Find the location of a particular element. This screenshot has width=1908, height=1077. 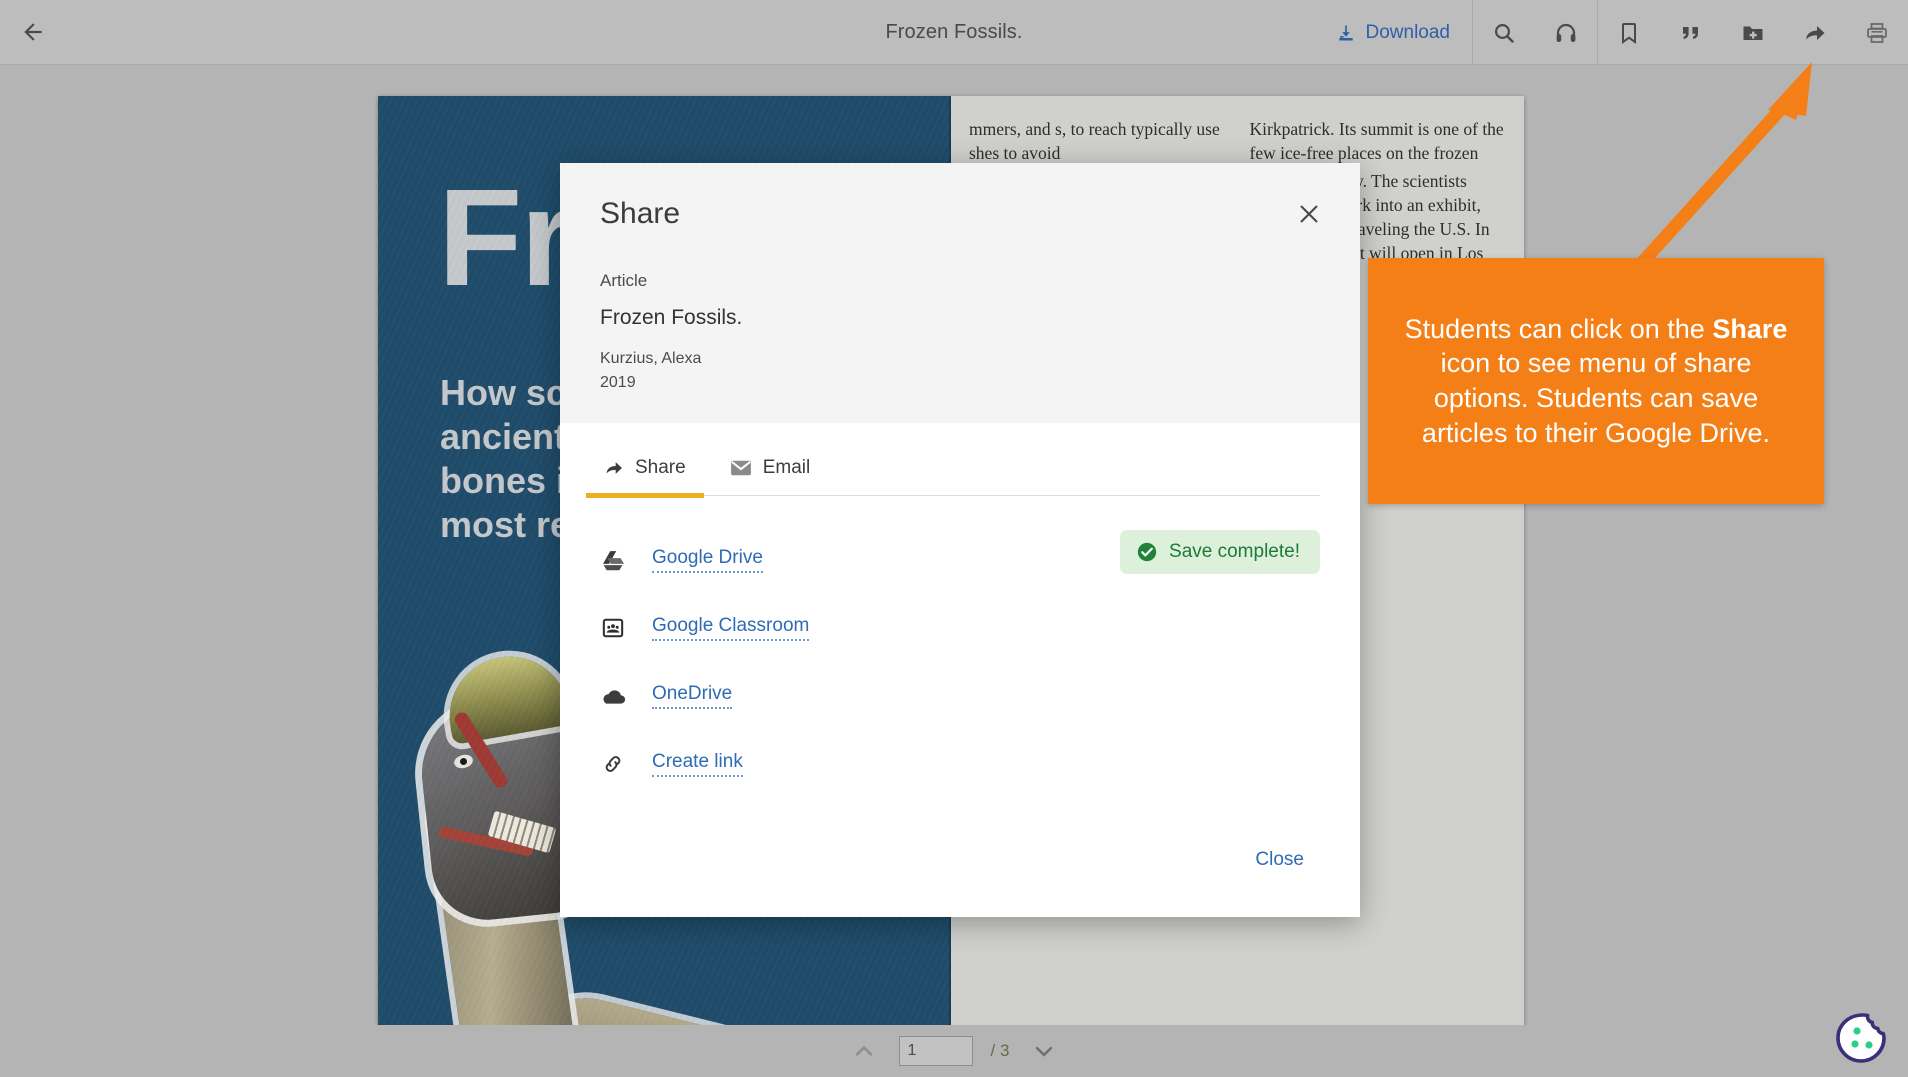

list-item: OneDrive is located at coordinates (960, 696).